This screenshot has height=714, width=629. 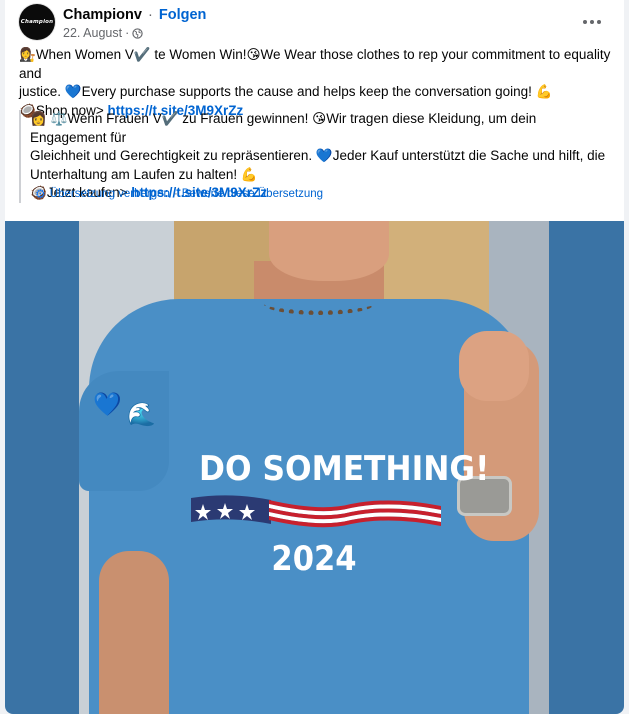 I want to click on avatar-logo-text: Champion, so click(x=37, y=22).